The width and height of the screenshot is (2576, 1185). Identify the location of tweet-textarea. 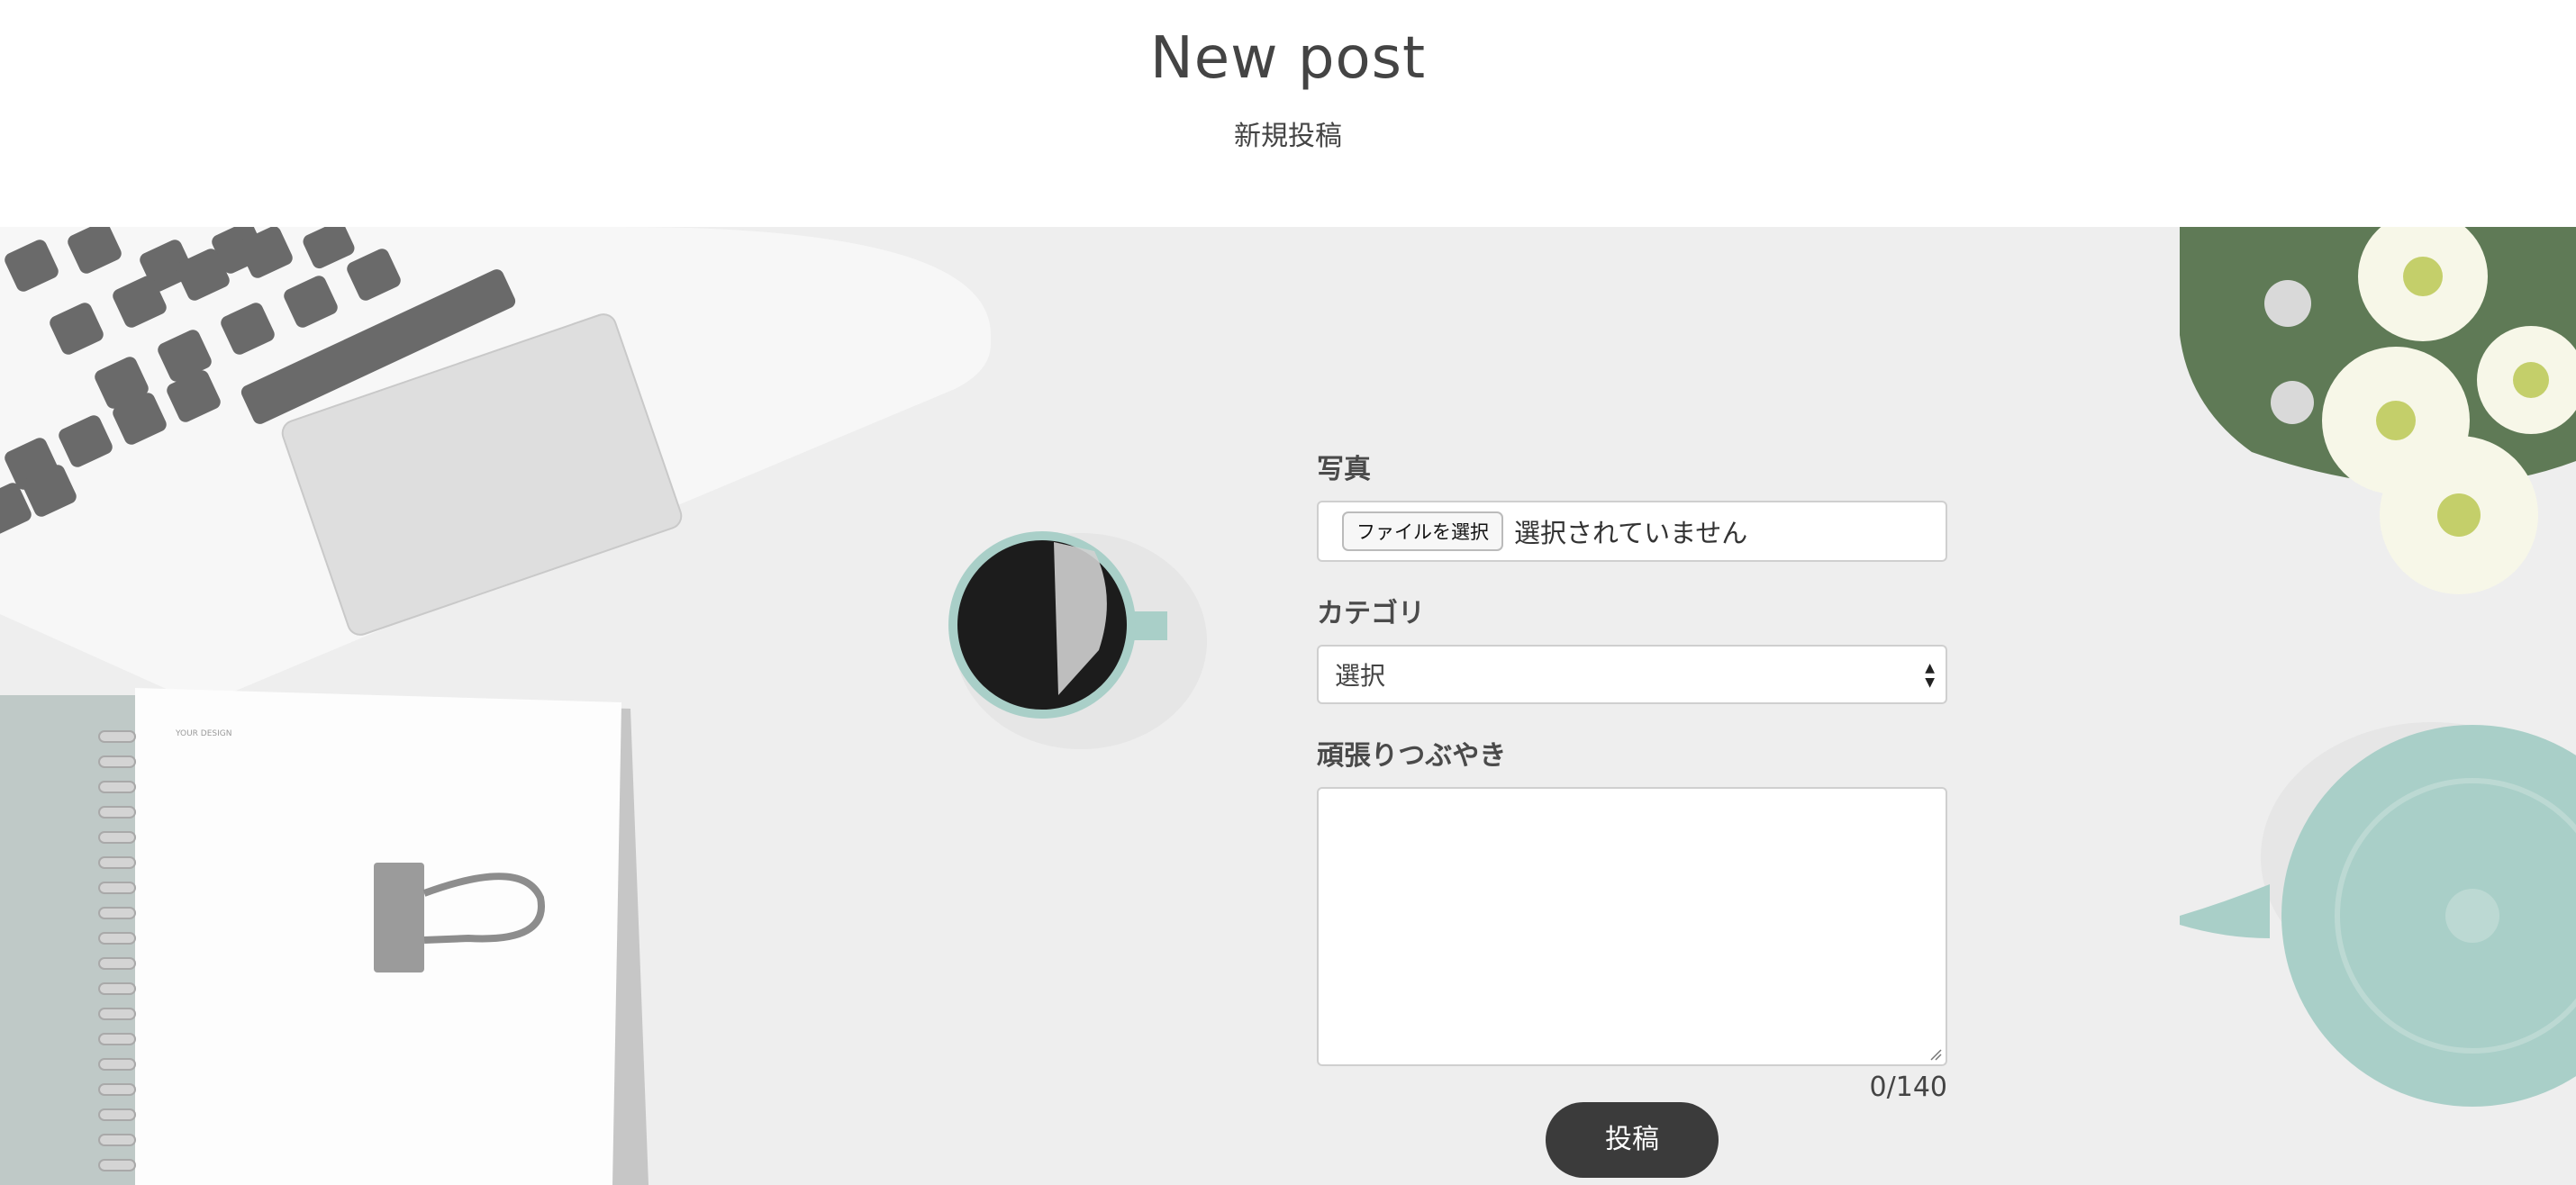
(1632, 927).